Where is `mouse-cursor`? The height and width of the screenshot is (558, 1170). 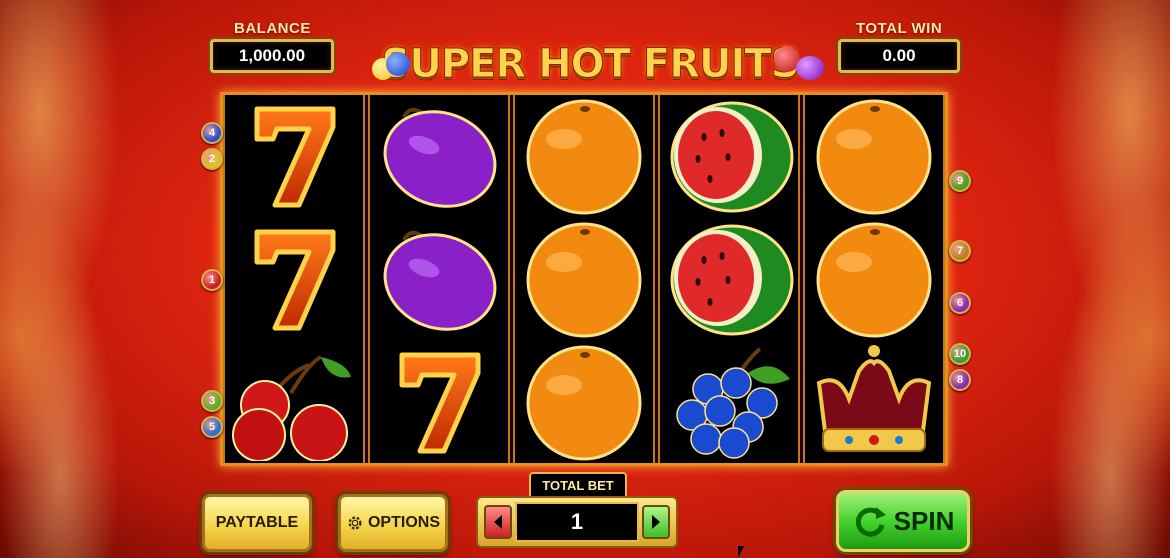 mouse-cursor is located at coordinates (741, 552).